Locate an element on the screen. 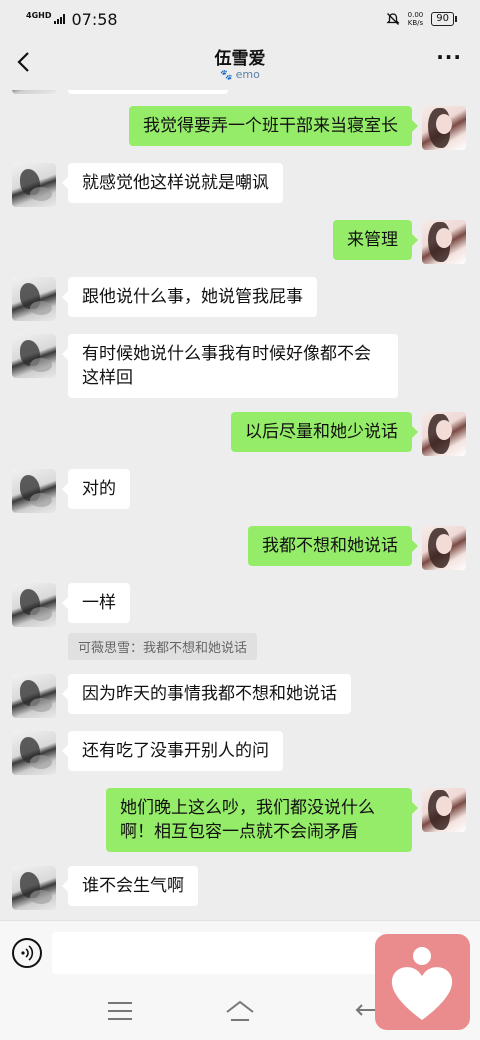  mute-icon is located at coordinates (393, 19).